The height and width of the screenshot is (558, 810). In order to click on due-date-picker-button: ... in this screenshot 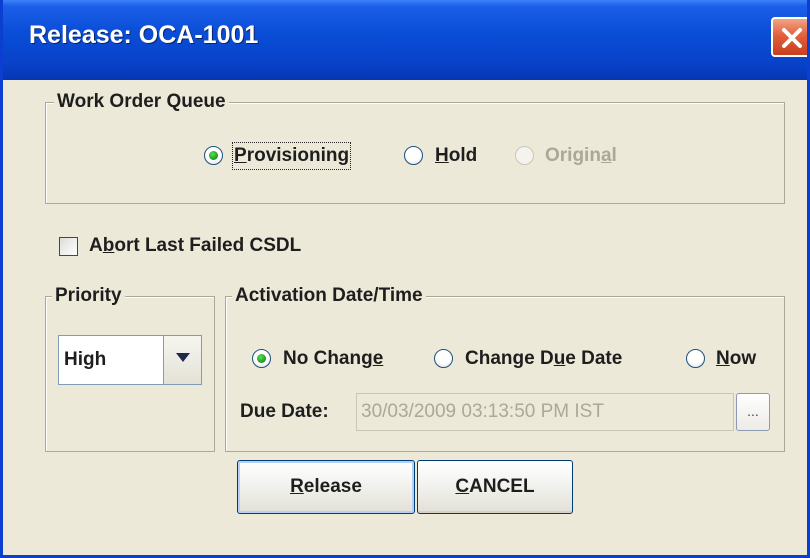, I will do `click(753, 412)`.